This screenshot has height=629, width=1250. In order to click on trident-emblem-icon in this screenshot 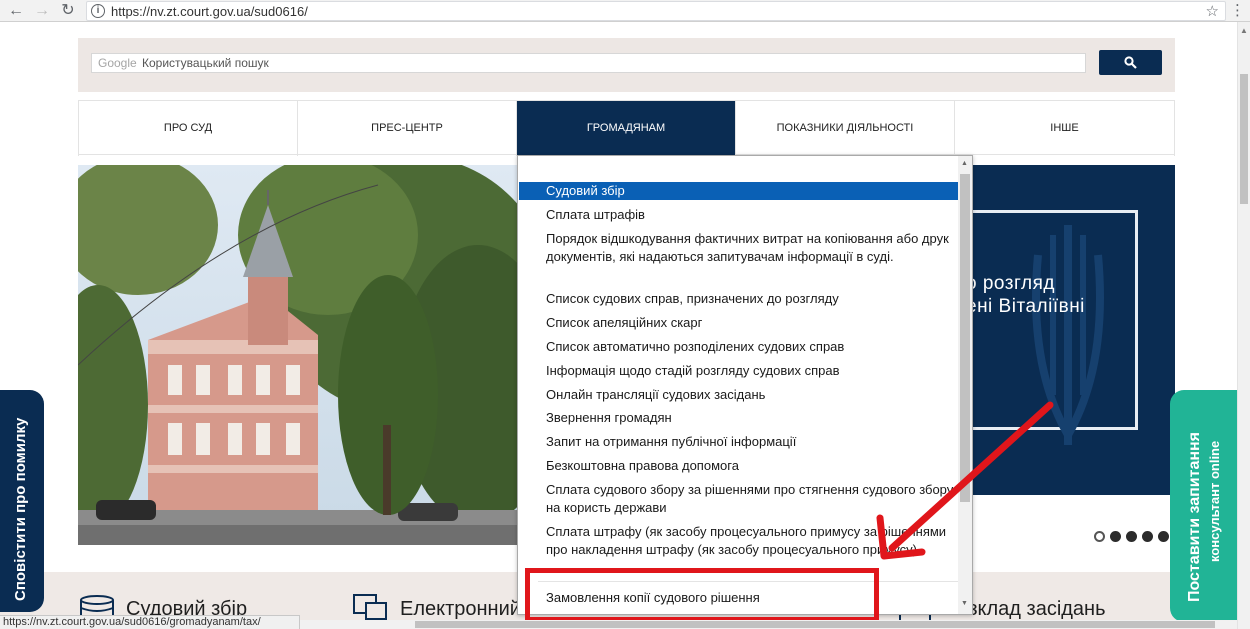, I will do `click(1068, 335)`.